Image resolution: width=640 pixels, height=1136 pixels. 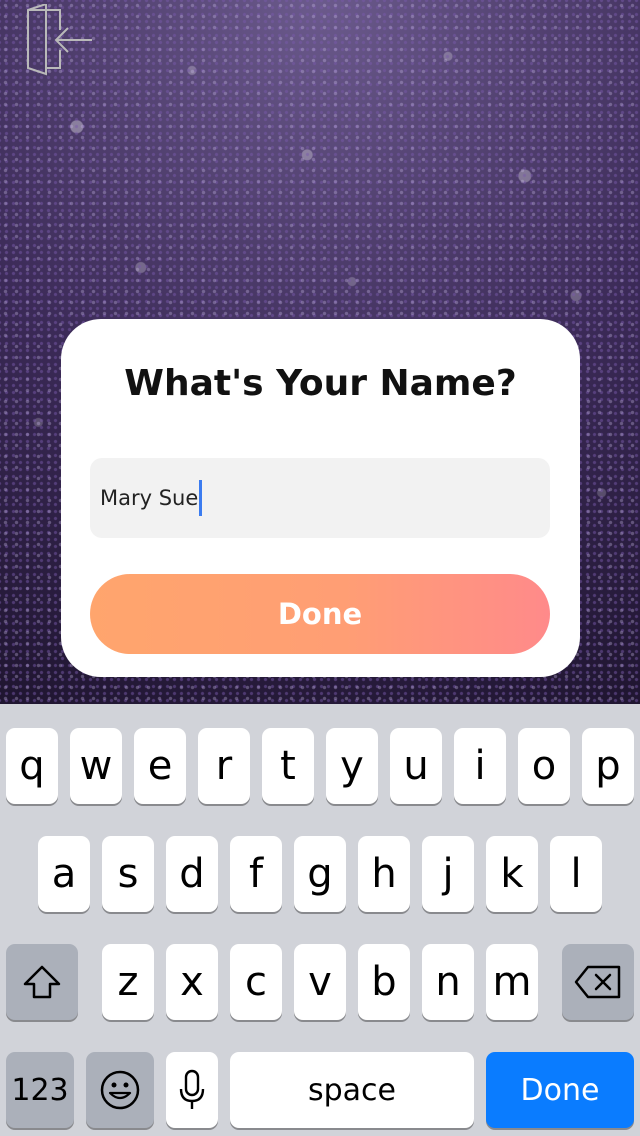 What do you see at coordinates (448, 874) in the screenshot?
I see `key-j: j` at bounding box center [448, 874].